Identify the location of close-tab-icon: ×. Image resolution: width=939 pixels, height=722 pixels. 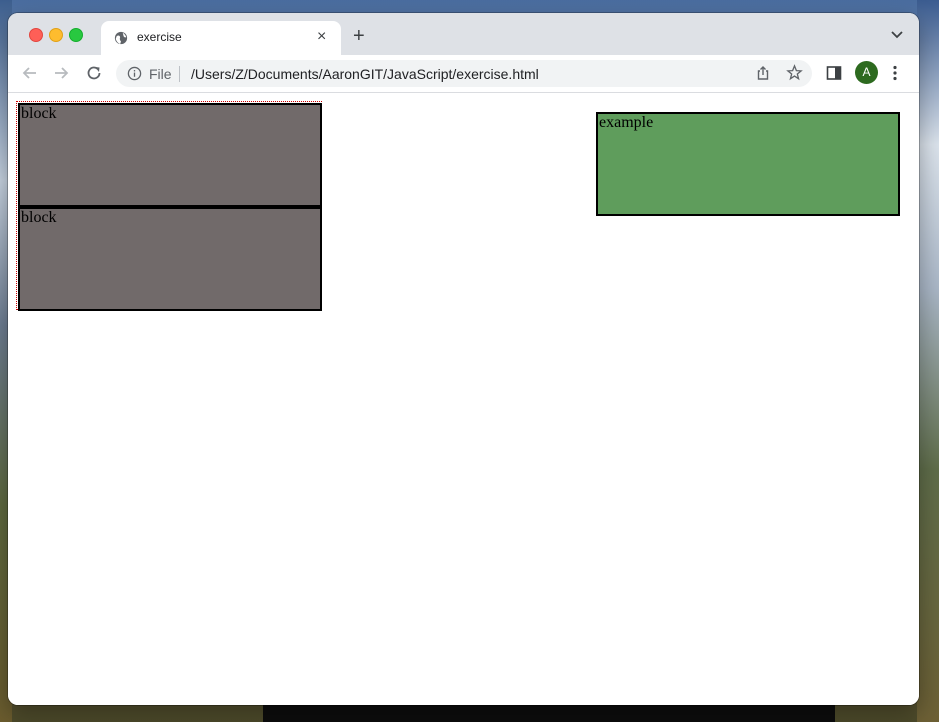
(321, 37).